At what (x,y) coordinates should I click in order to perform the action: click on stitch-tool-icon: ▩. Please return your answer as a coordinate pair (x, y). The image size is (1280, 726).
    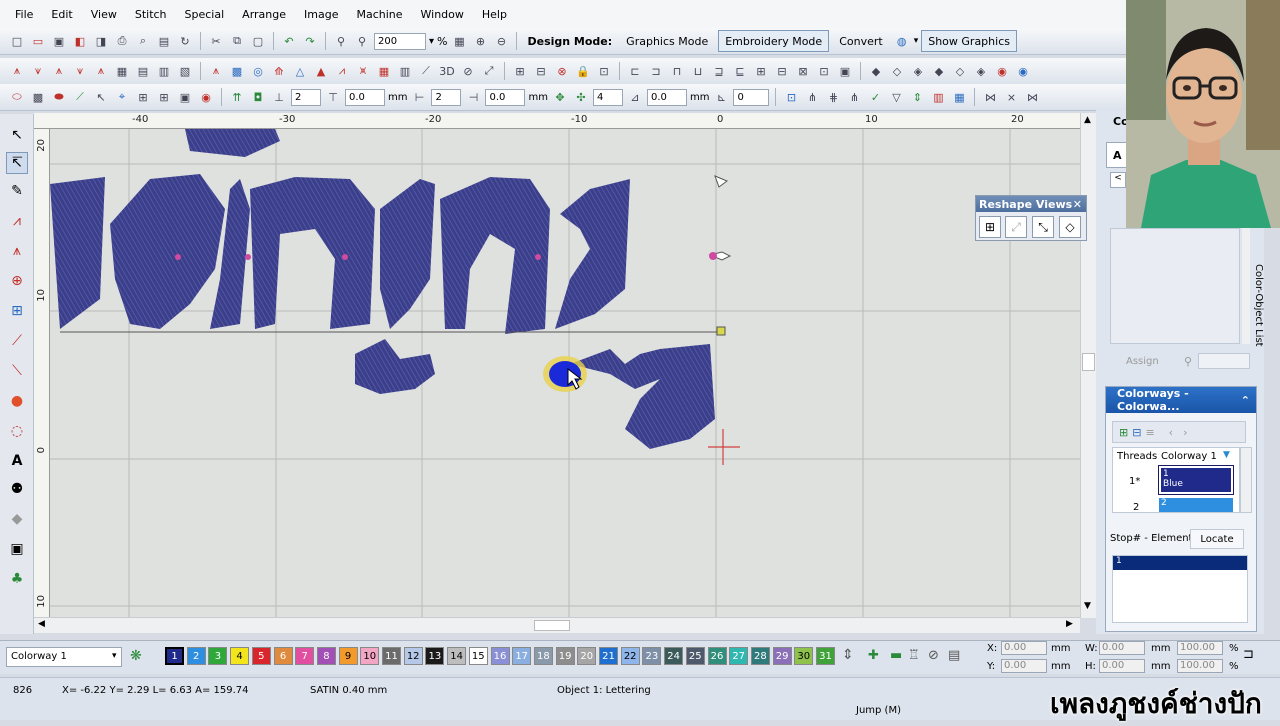
    Looking at the image, I should click on (38, 97).